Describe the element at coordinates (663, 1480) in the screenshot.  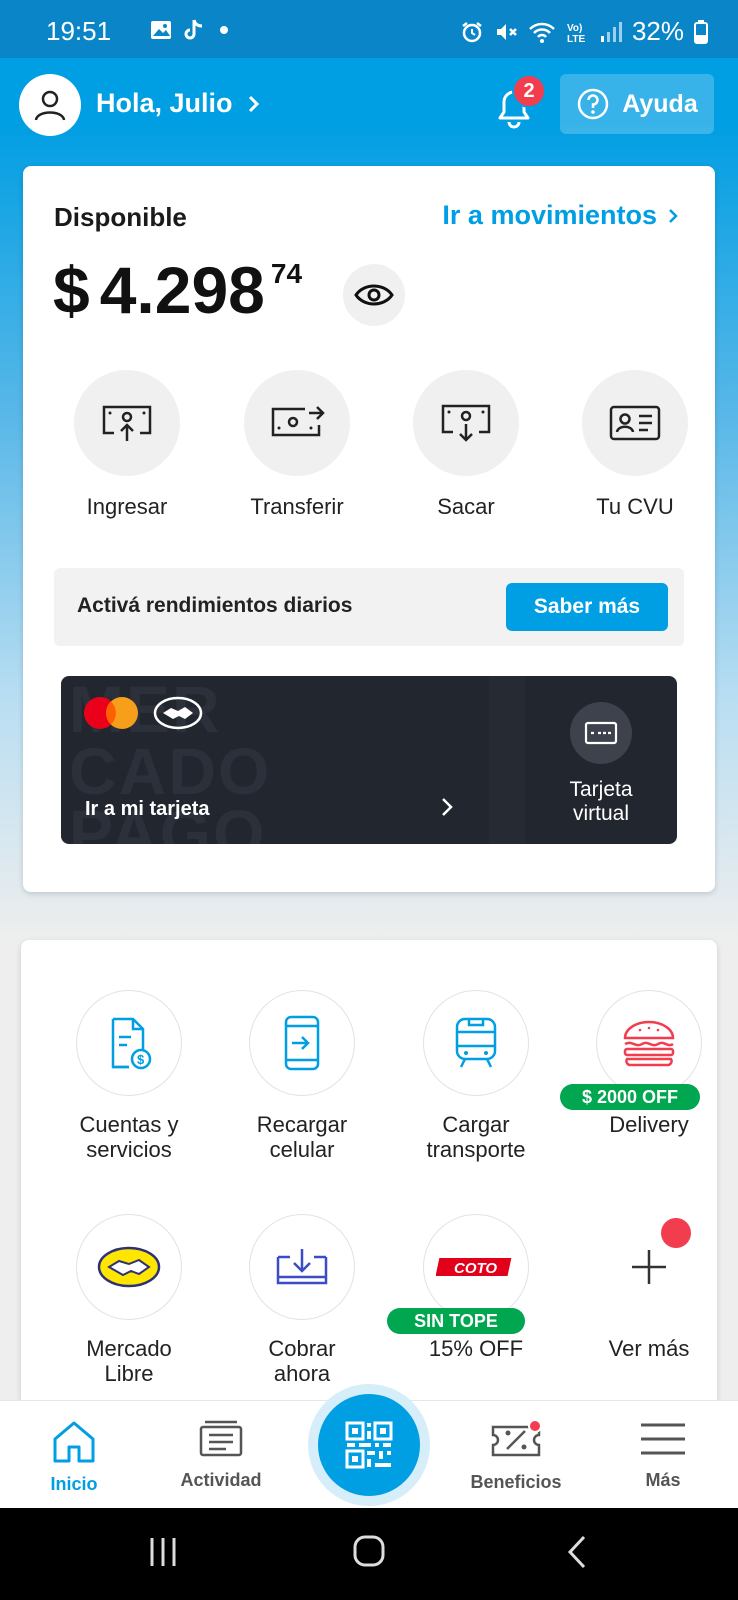
I see `nav-label: Más` at that location.